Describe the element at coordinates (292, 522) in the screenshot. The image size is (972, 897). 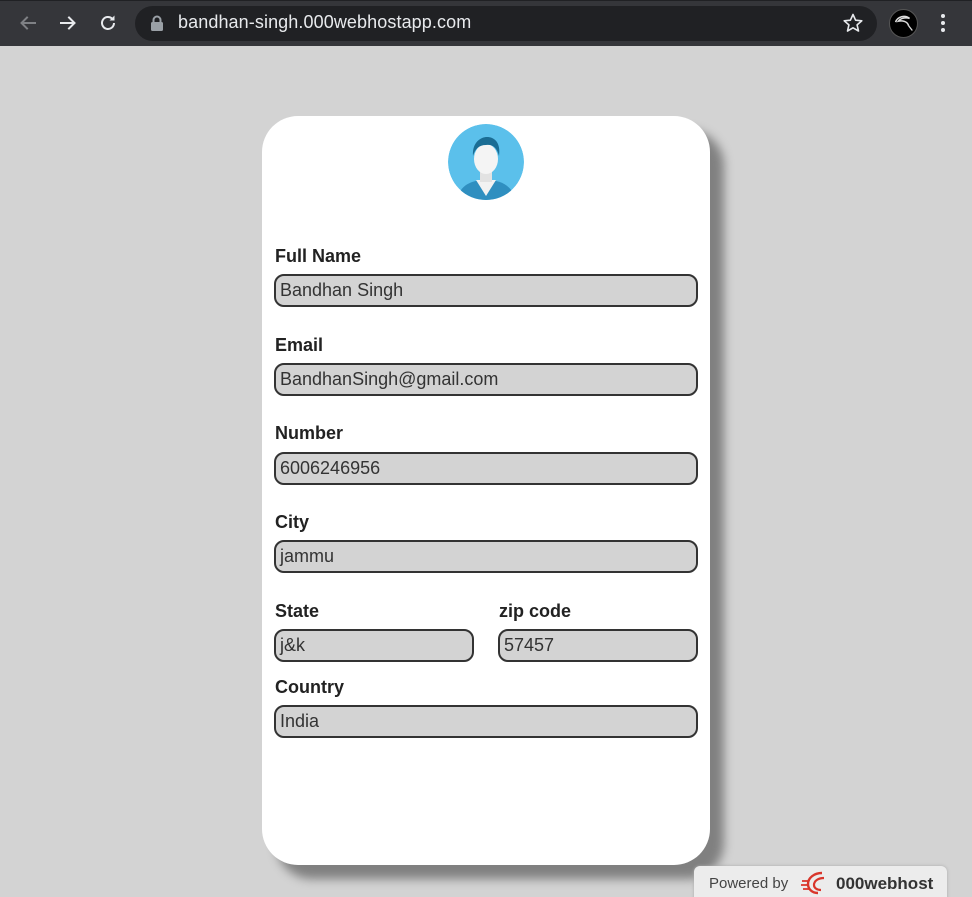
I see `city-label: City` at that location.